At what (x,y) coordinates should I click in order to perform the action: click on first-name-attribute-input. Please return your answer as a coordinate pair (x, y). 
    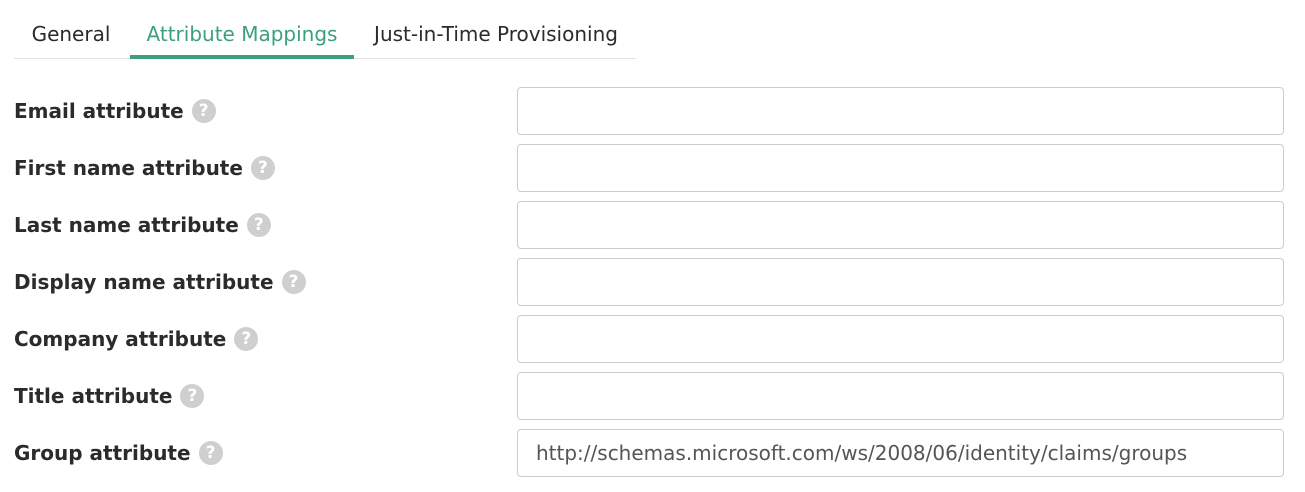
    Looking at the image, I should click on (900, 168).